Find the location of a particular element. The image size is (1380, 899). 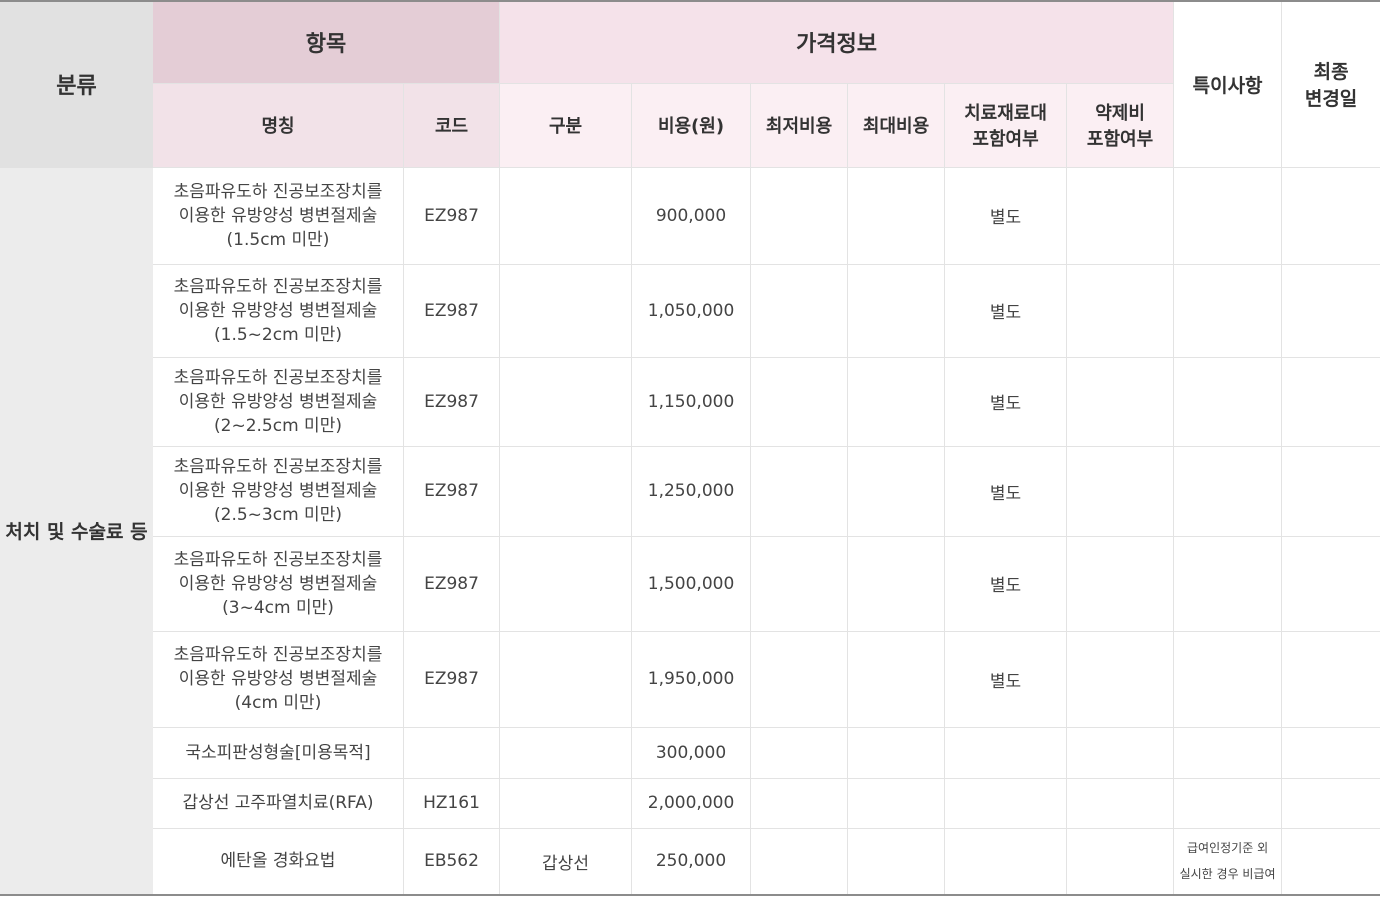

header-special: 특이사항 is located at coordinates (1228, 84).